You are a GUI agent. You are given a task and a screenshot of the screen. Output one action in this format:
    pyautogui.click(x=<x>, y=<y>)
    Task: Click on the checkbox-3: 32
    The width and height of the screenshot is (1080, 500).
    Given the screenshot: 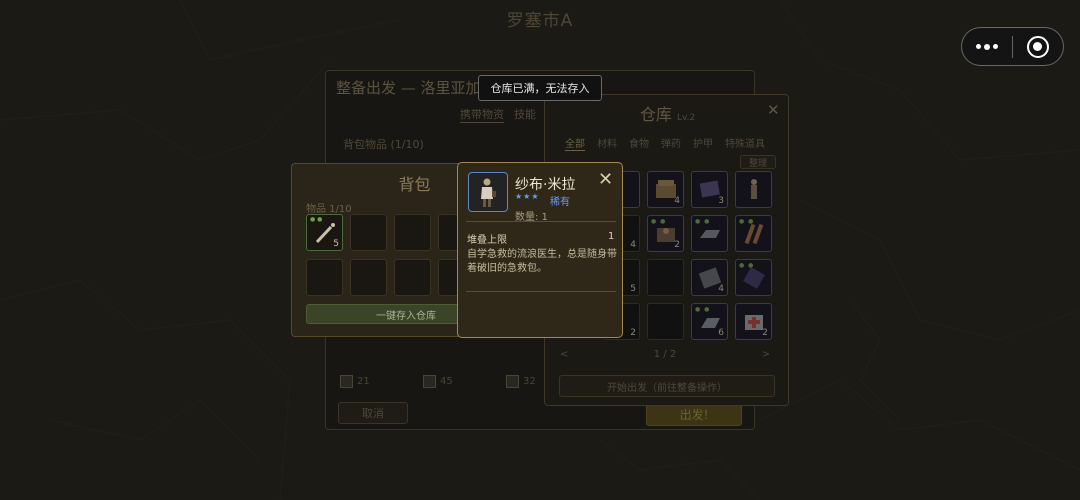 What is the action you would take?
    pyautogui.click(x=521, y=381)
    